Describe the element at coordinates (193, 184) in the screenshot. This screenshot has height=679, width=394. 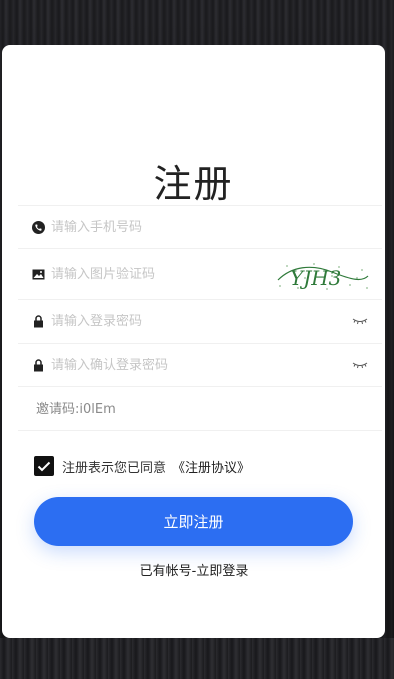
I see `page-title: 注册` at that location.